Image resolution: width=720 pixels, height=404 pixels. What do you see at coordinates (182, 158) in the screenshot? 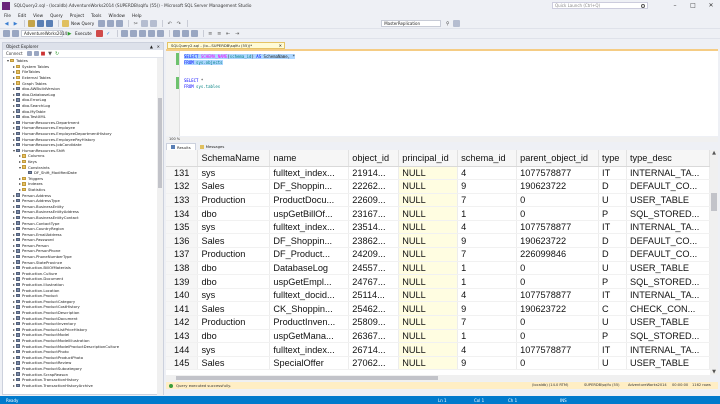
I see `column-header` at bounding box center [182, 158].